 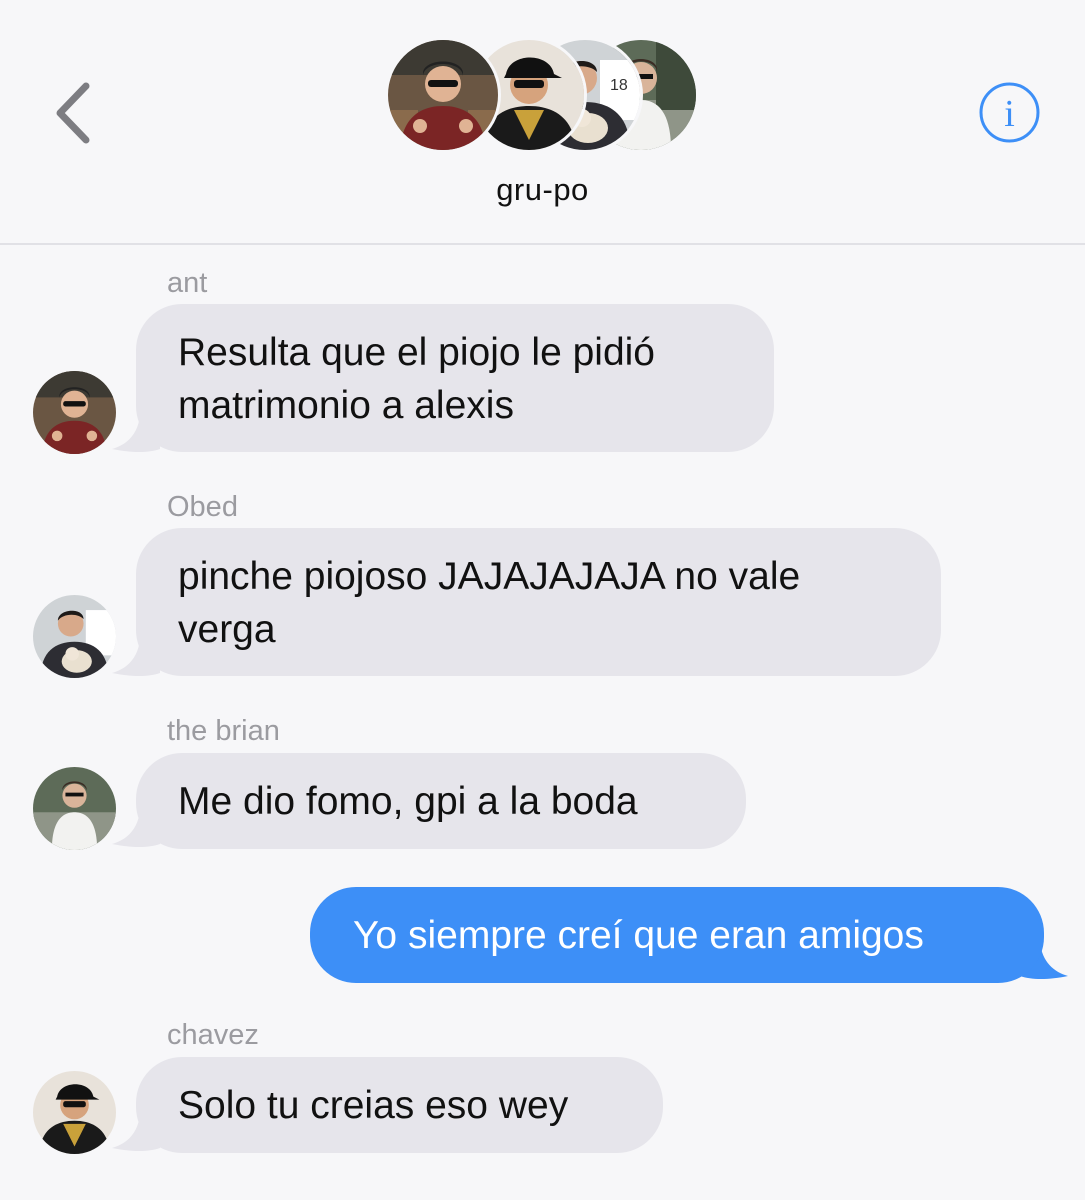 I want to click on back-button, so click(x=73, y=113).